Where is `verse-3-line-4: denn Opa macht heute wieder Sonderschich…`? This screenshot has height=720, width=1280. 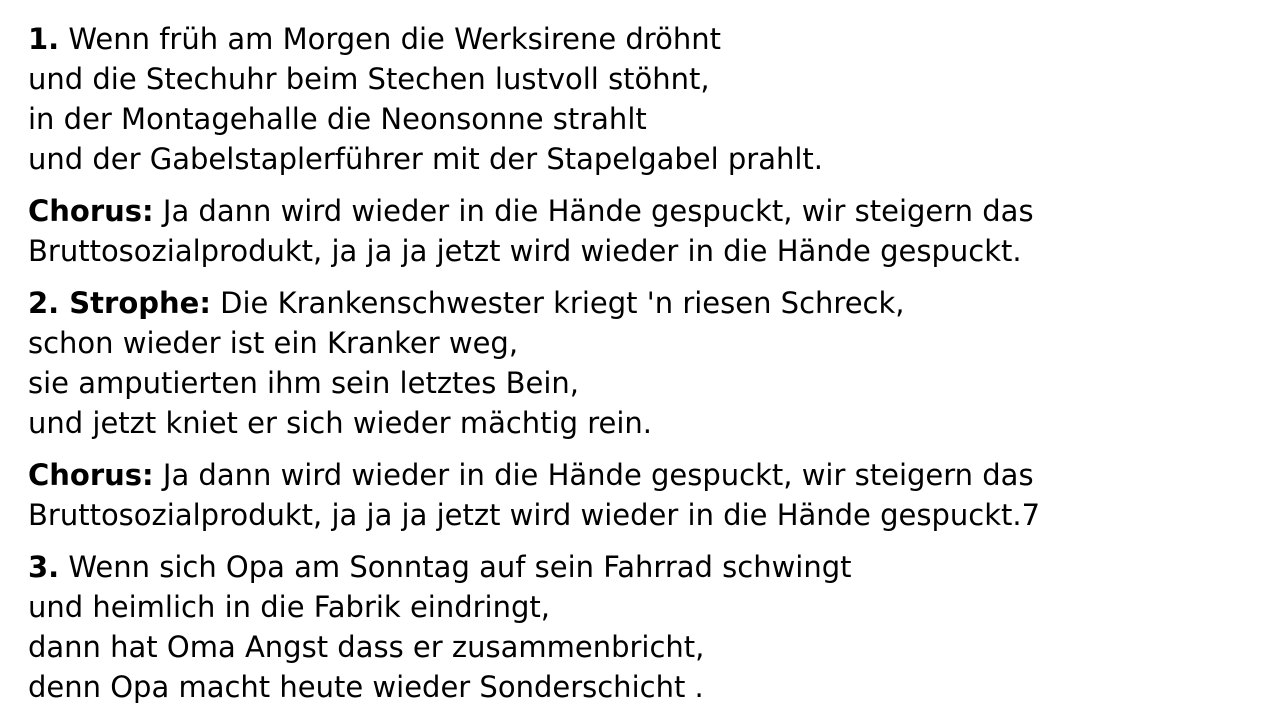 verse-3-line-4: denn Opa macht heute wieder Sonderschich… is located at coordinates (366, 687).